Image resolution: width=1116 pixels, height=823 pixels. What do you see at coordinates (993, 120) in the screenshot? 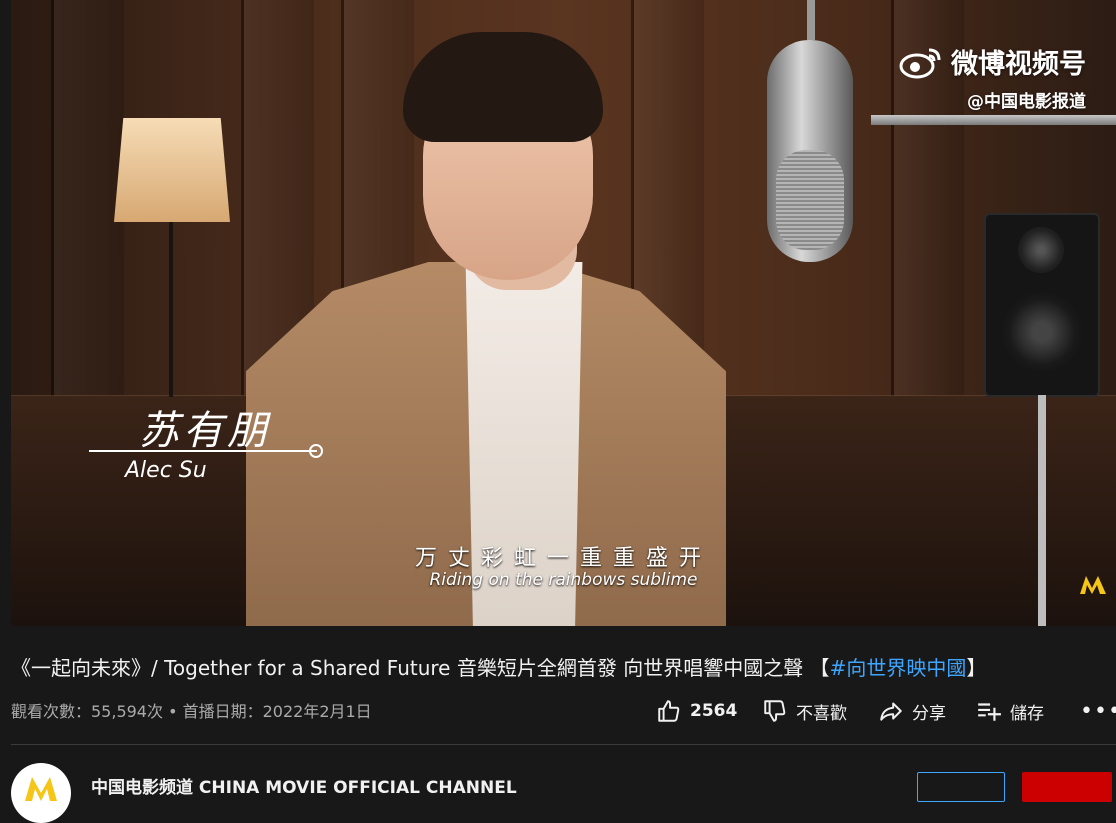
I see `mic-arm` at bounding box center [993, 120].